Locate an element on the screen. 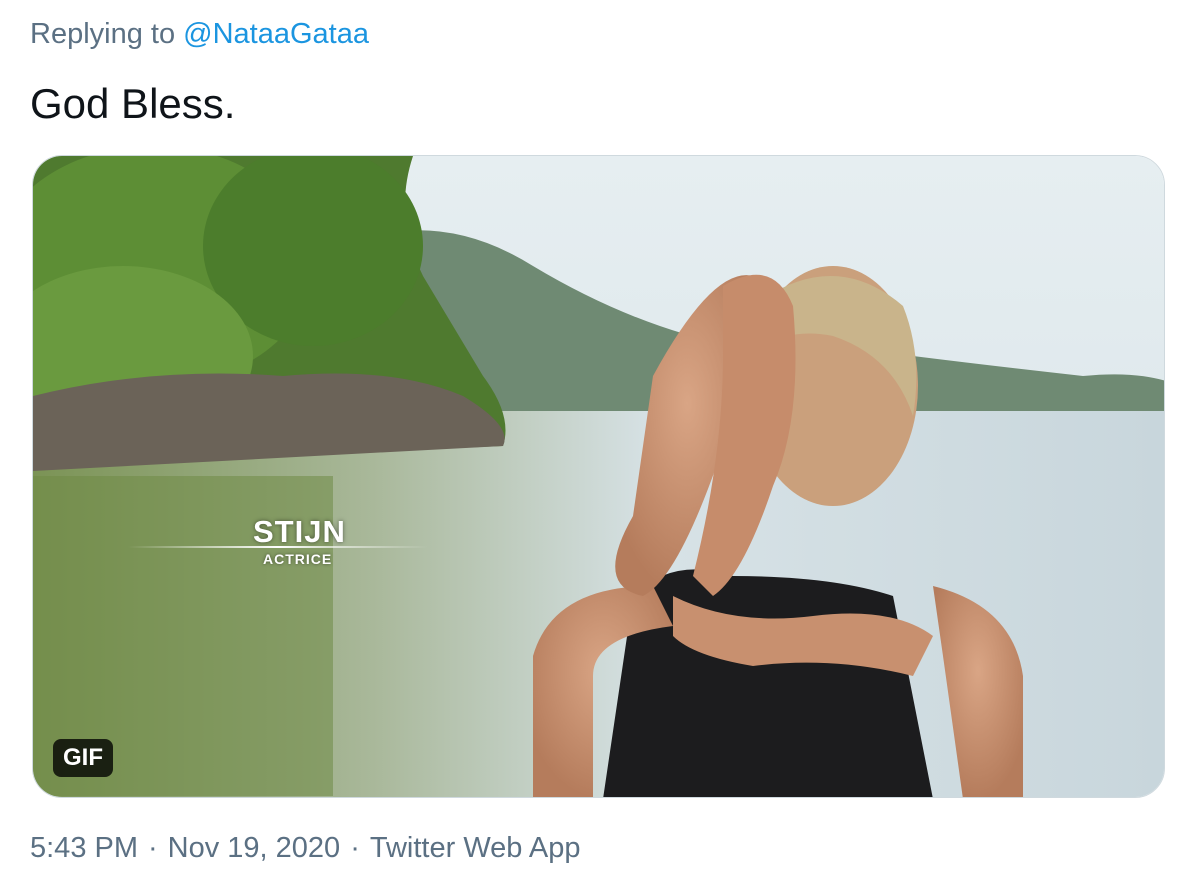 This screenshot has width=1194, height=894. gif-badge: GIF is located at coordinates (83, 758).